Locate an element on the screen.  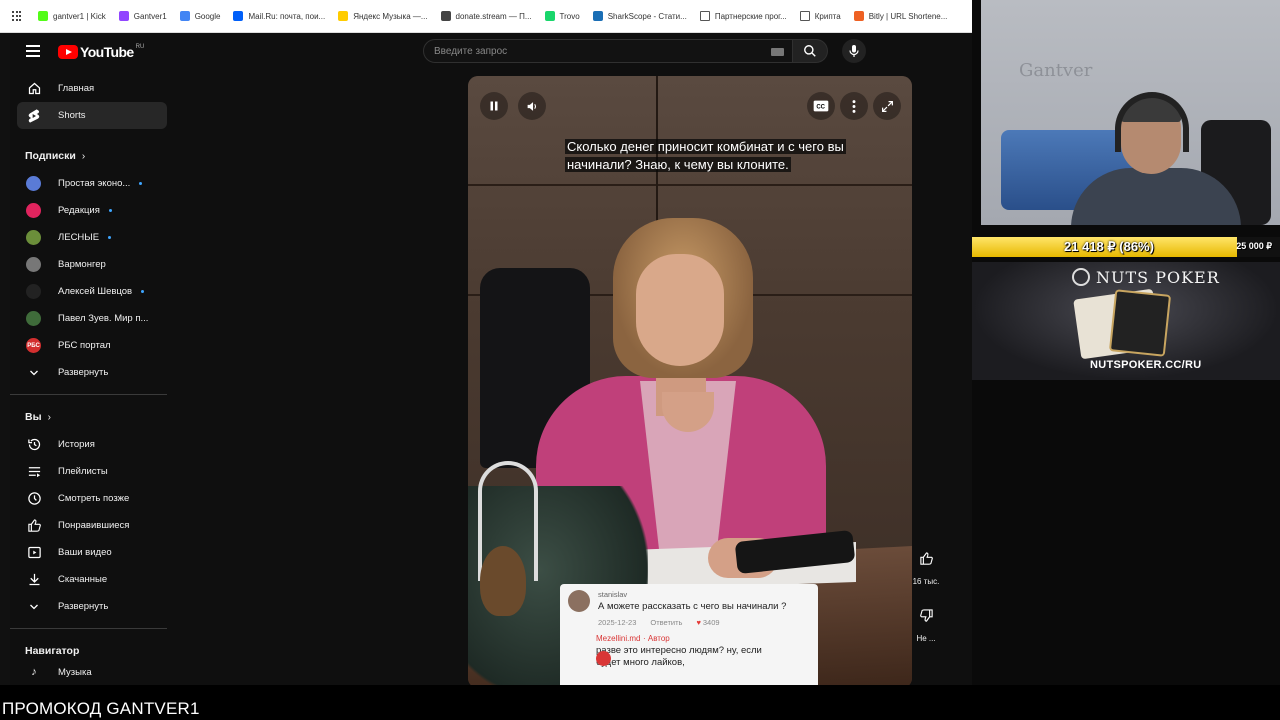
promo-code-text: ПРОМОКОД GANTVER1 is located at coordinates (101, 708).